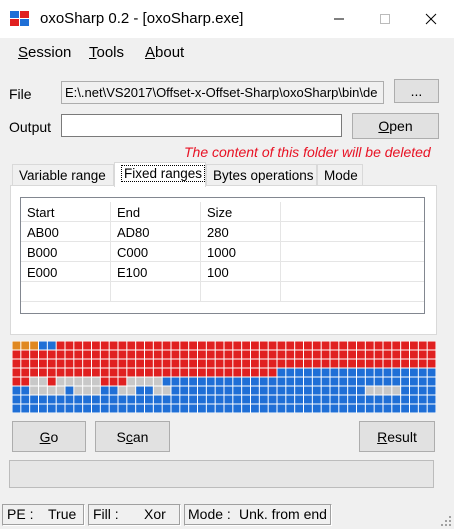 This screenshot has width=454, height=529. I want to click on maximize-button, so click(385, 19).